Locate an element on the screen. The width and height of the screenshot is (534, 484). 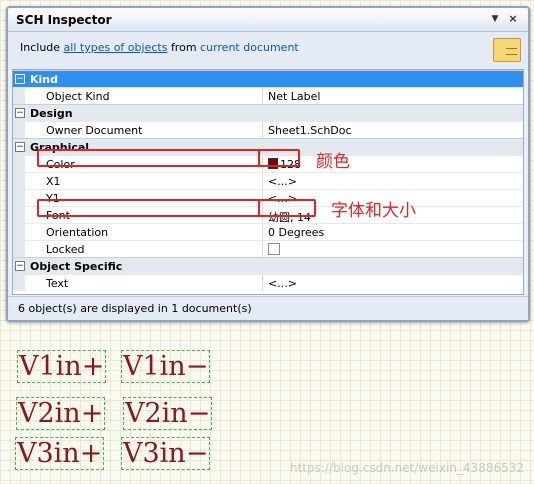
property-row-owner-document: Owner Document Sheet1.SchDoc is located at coordinates (268, 129).